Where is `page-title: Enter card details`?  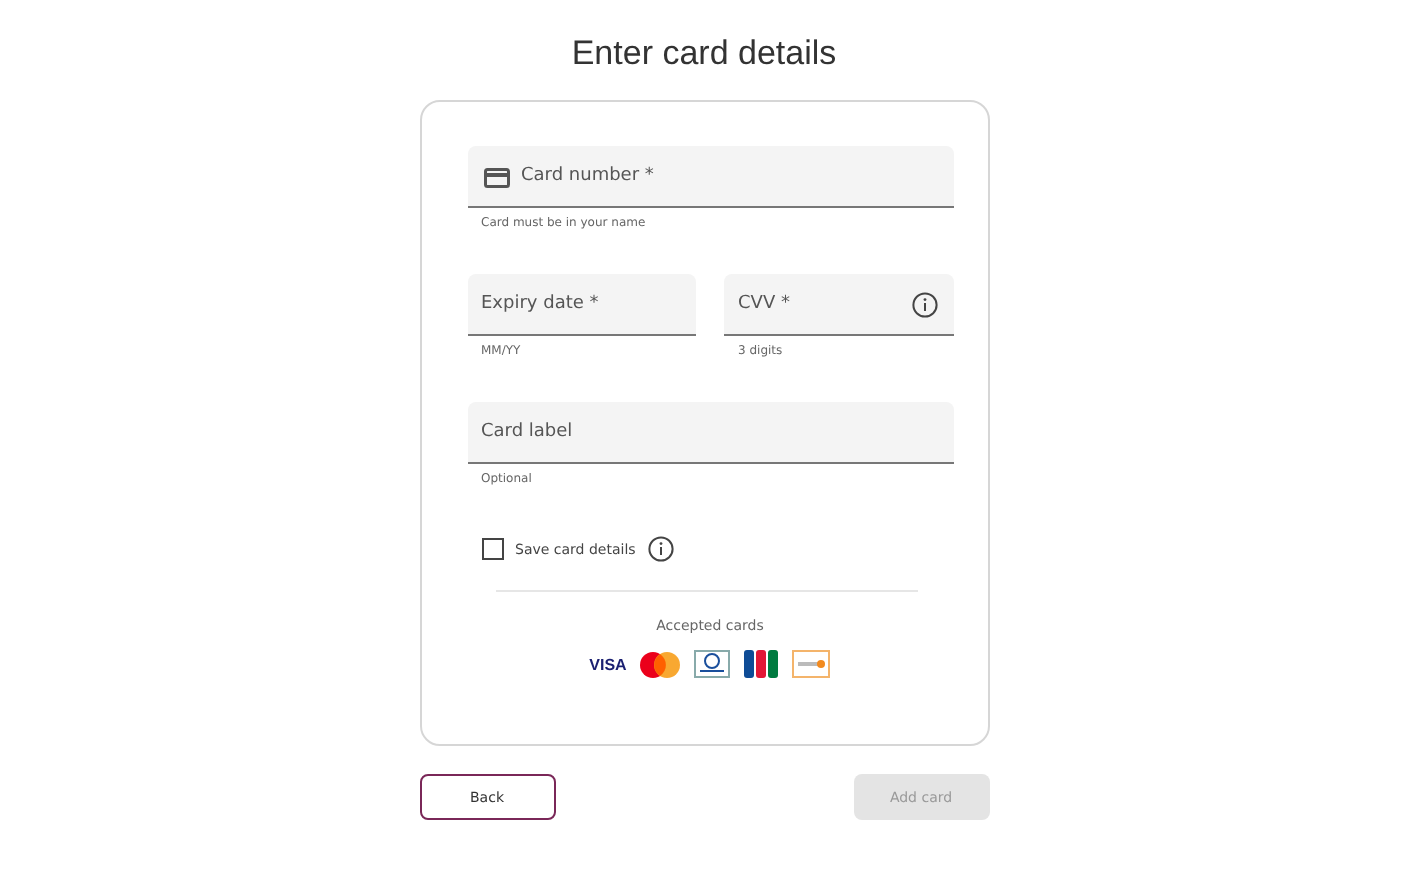
page-title: Enter card details is located at coordinates (704, 54).